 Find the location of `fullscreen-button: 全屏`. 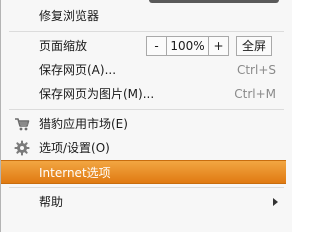

fullscreen-button: 全屏 is located at coordinates (254, 46).